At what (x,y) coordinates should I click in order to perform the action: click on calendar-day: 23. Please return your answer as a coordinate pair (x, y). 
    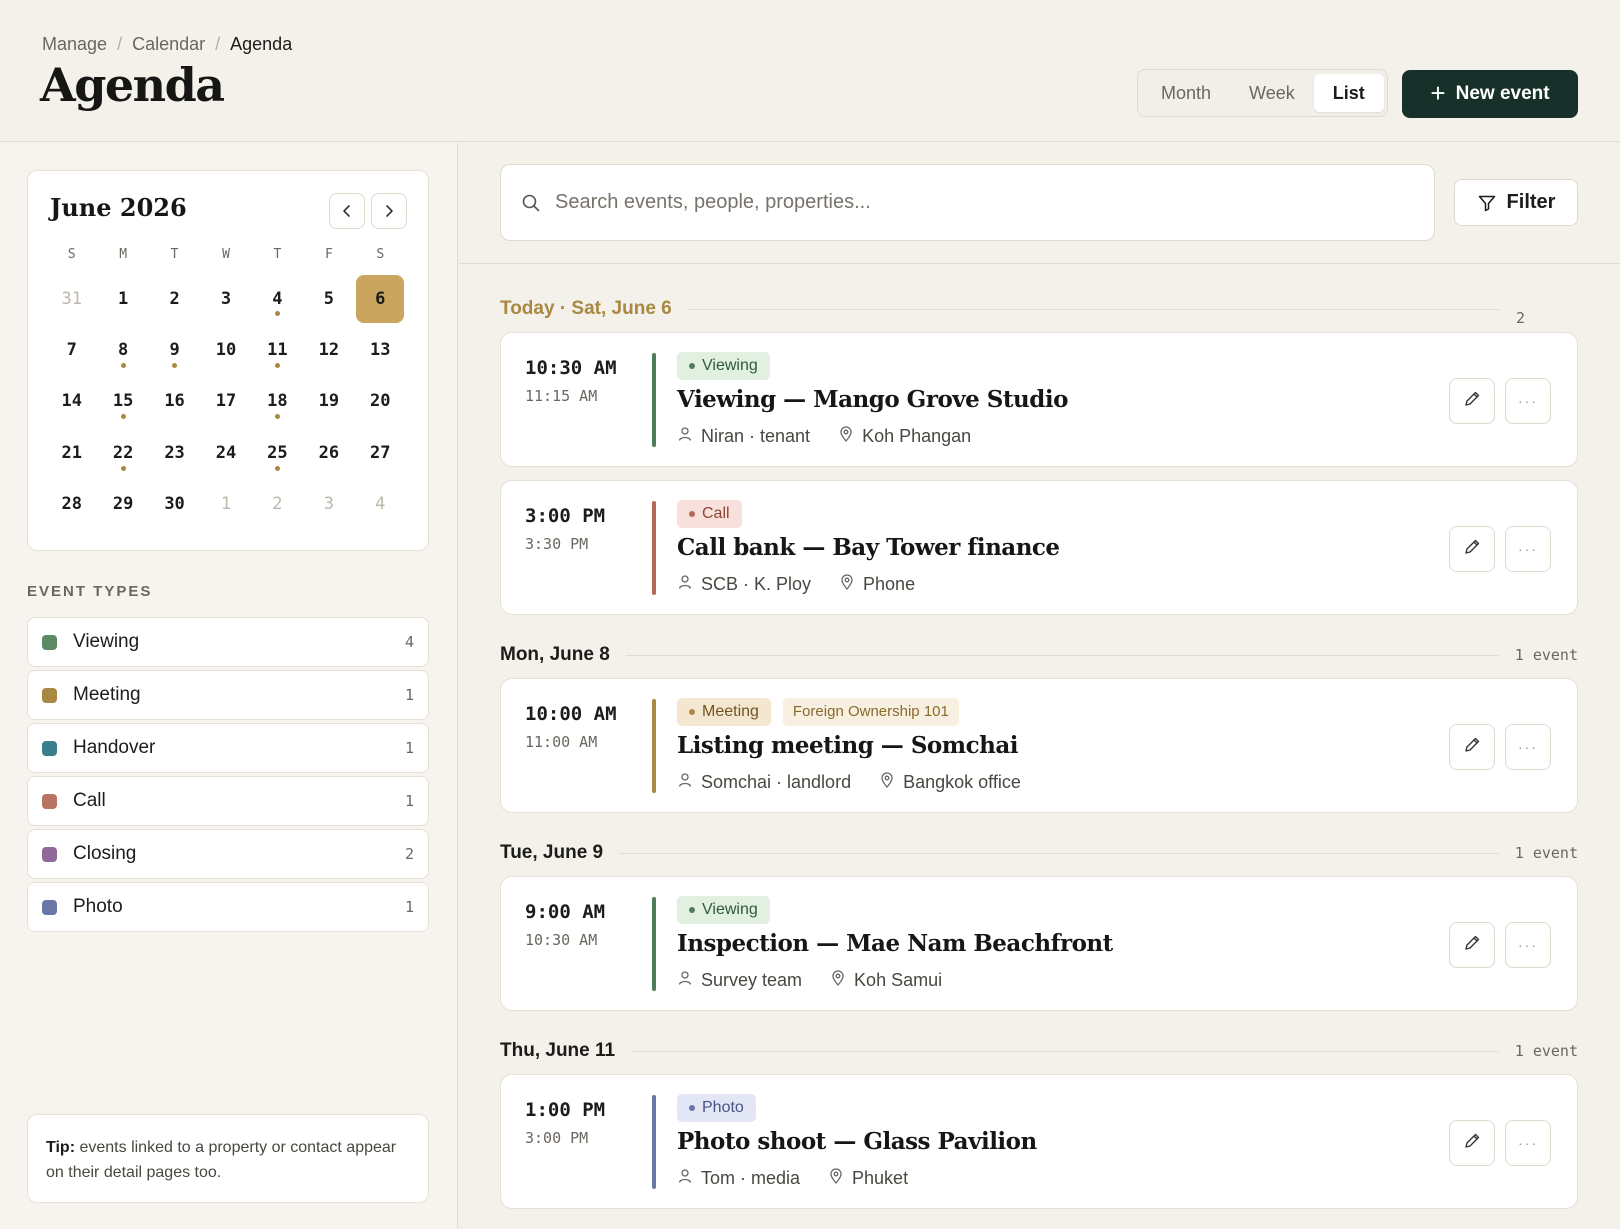
    Looking at the image, I should click on (174, 452).